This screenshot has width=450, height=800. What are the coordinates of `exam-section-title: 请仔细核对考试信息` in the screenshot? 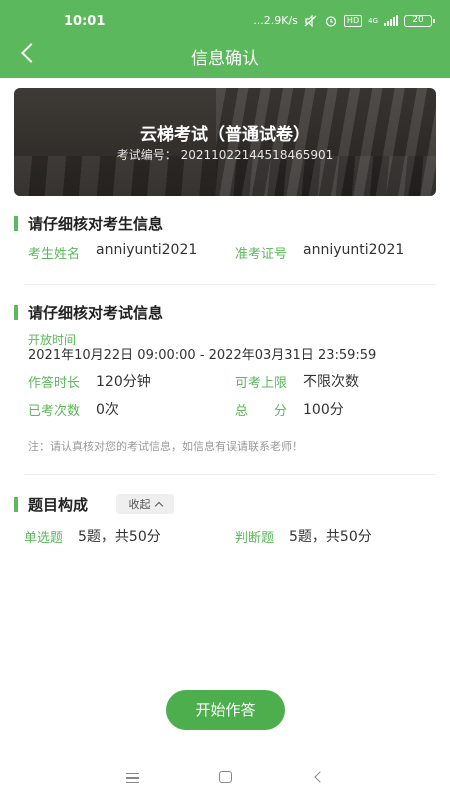 It's located at (96, 313).